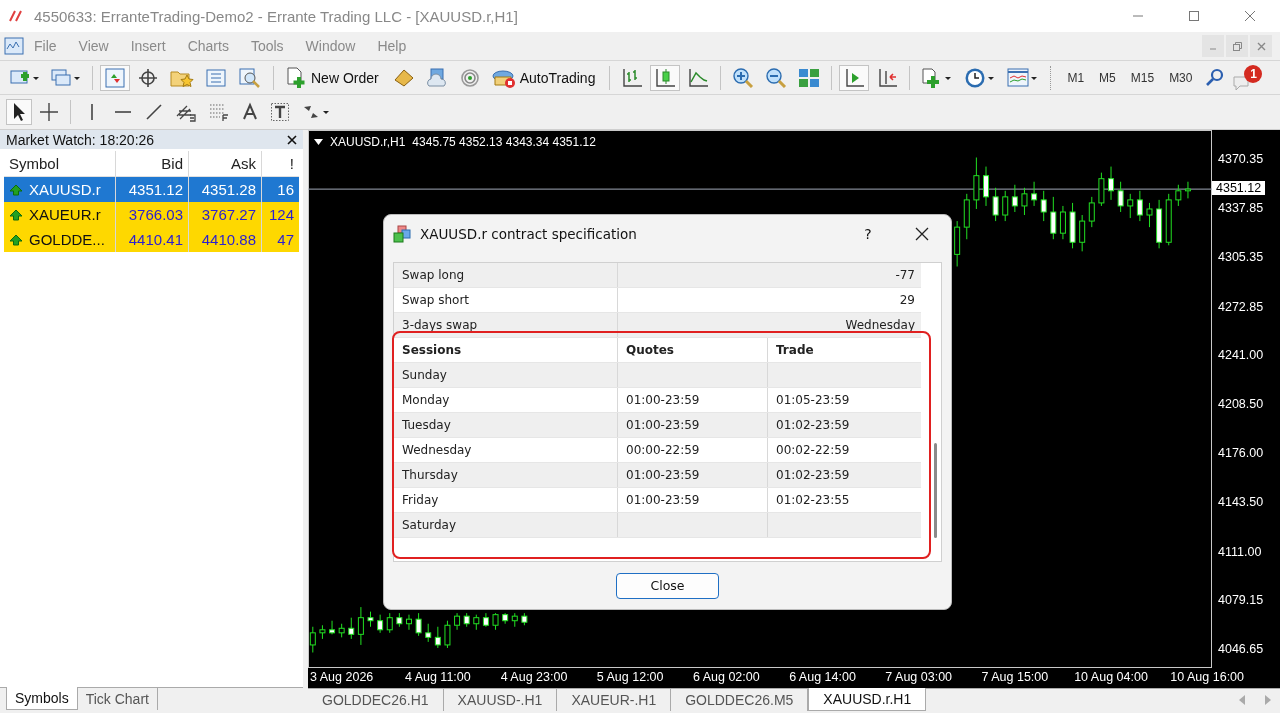  What do you see at coordinates (318, 142) in the screenshot?
I see `dropdown-icon` at bounding box center [318, 142].